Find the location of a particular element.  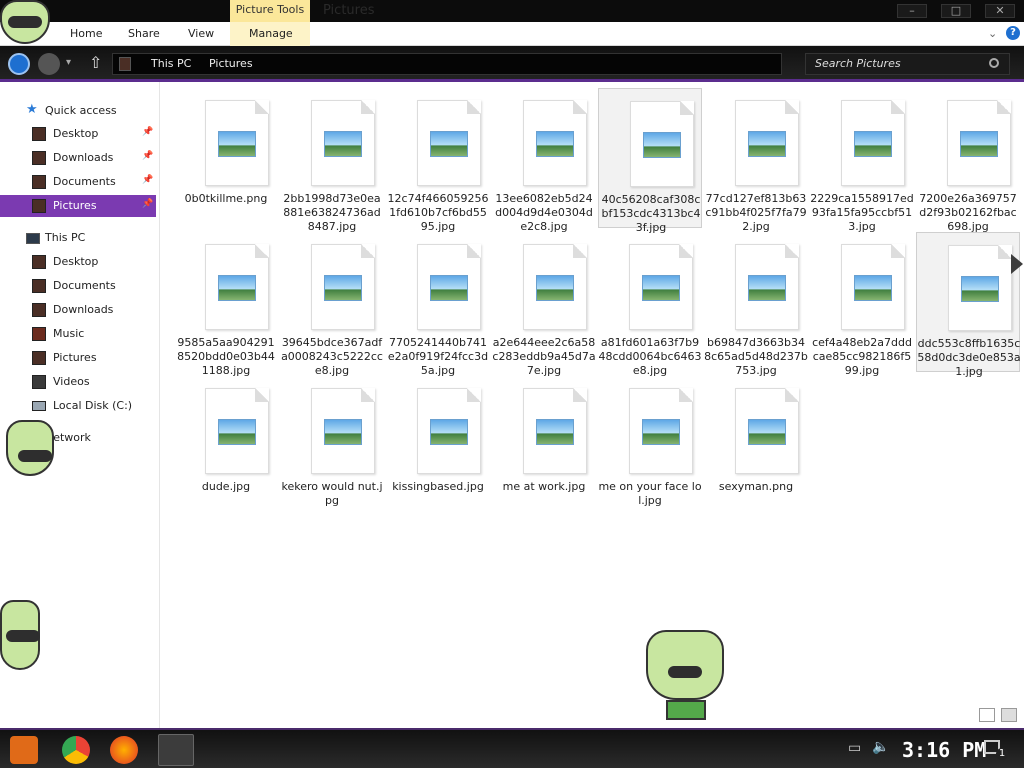

file-item: sexyman.png is located at coordinates (756, 446).